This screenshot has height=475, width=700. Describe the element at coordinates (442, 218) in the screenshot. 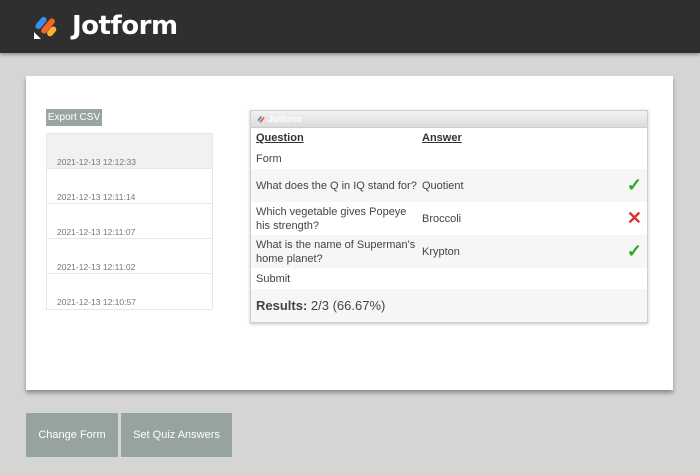

I see `answer-text: Broccoli` at that location.